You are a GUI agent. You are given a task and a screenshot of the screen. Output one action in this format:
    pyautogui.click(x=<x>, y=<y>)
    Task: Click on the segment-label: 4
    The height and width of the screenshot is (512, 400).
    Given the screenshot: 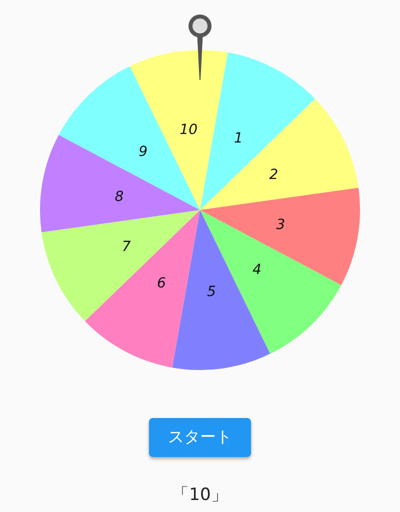 What is the action you would take?
    pyautogui.click(x=257, y=270)
    